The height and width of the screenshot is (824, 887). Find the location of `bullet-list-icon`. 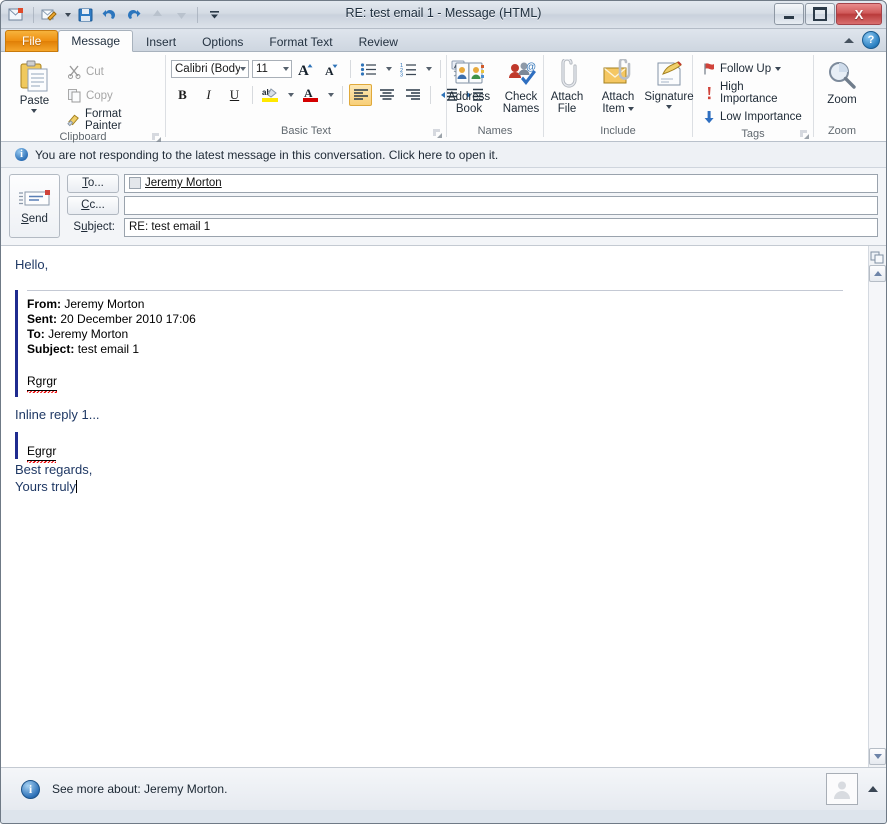

bullet-list-icon is located at coordinates (368, 69).